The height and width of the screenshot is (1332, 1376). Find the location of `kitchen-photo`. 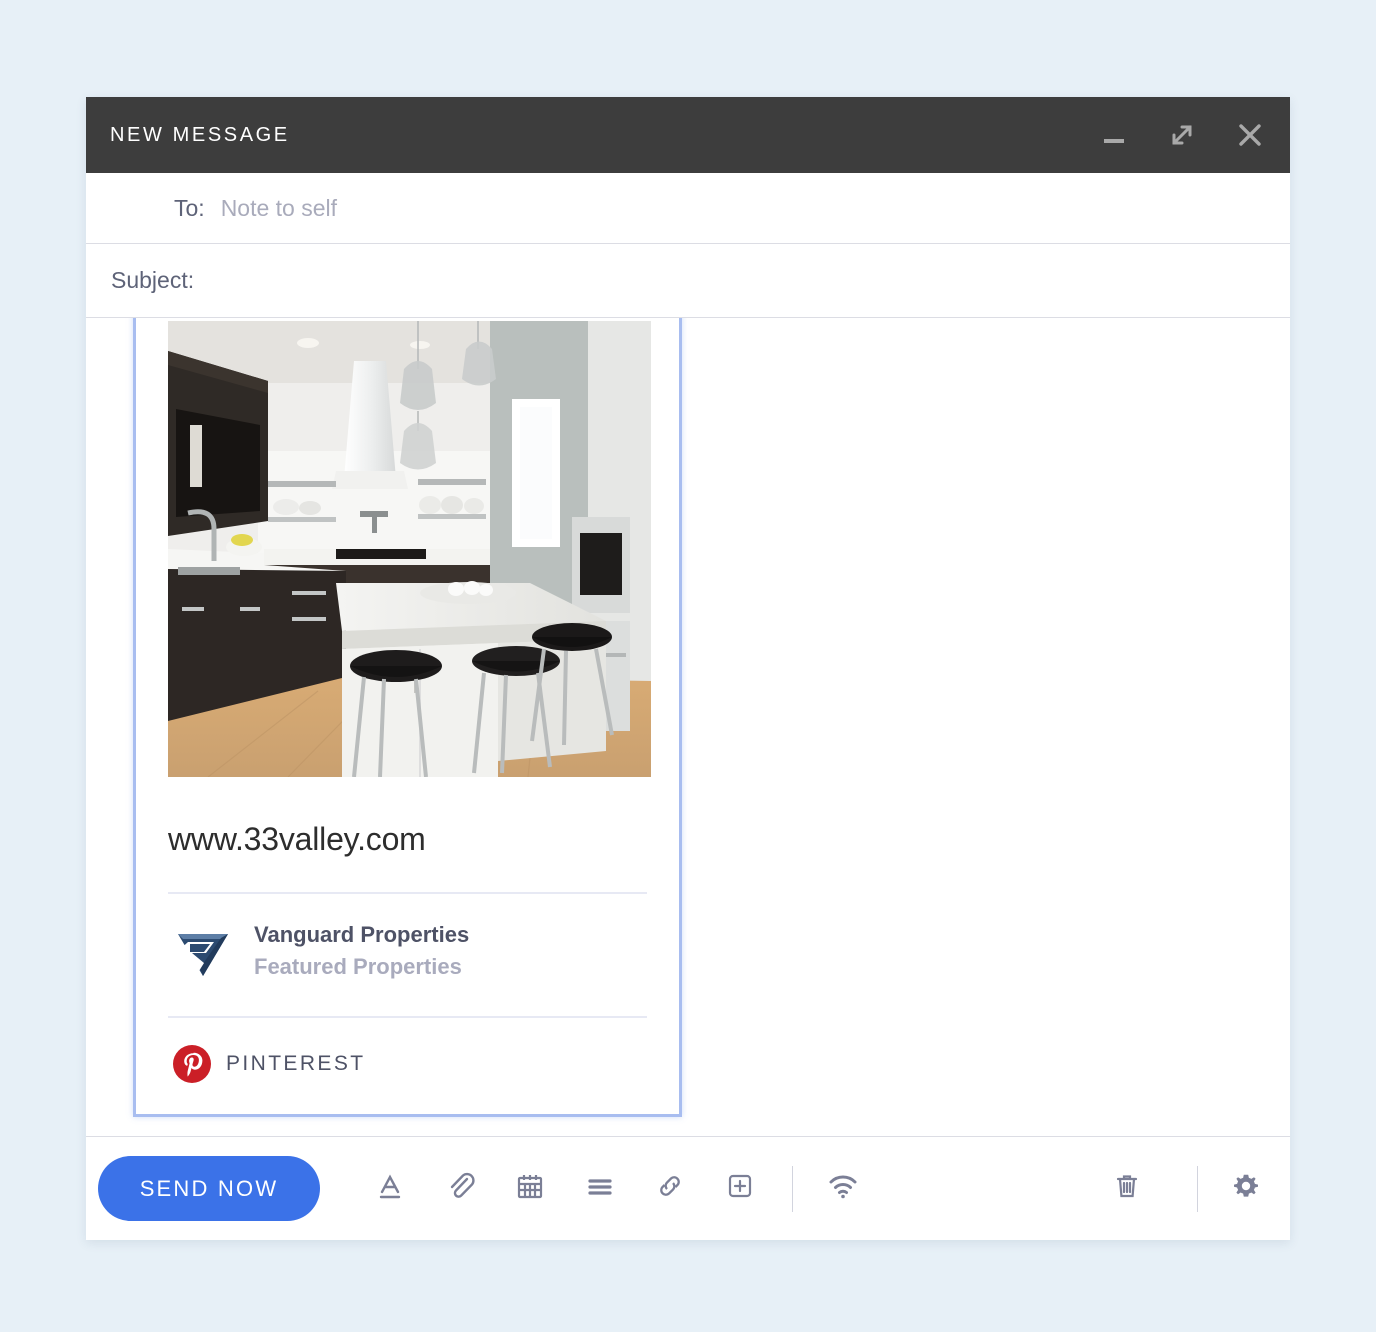

kitchen-photo is located at coordinates (409, 549).